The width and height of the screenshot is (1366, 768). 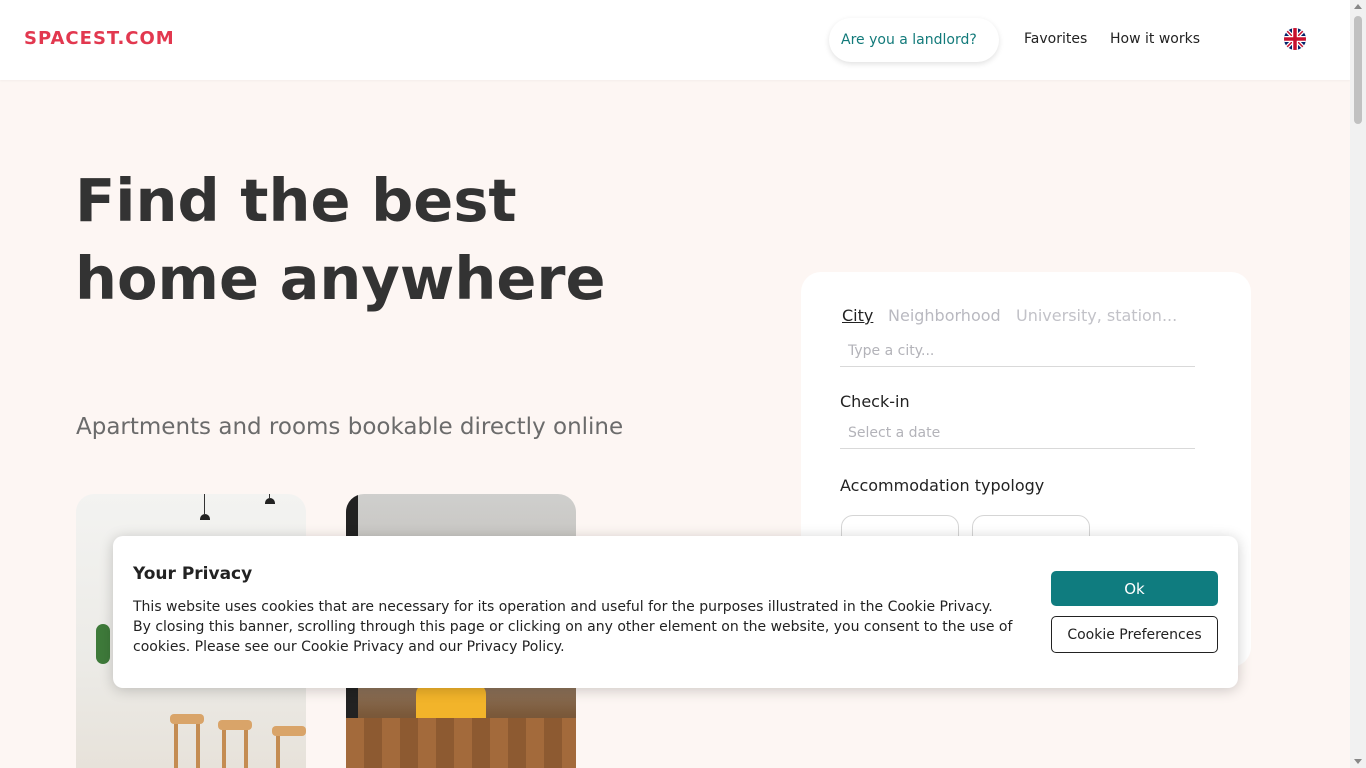 I want to click on accommodation-typology-label: Accommodation typology, so click(x=942, y=485).